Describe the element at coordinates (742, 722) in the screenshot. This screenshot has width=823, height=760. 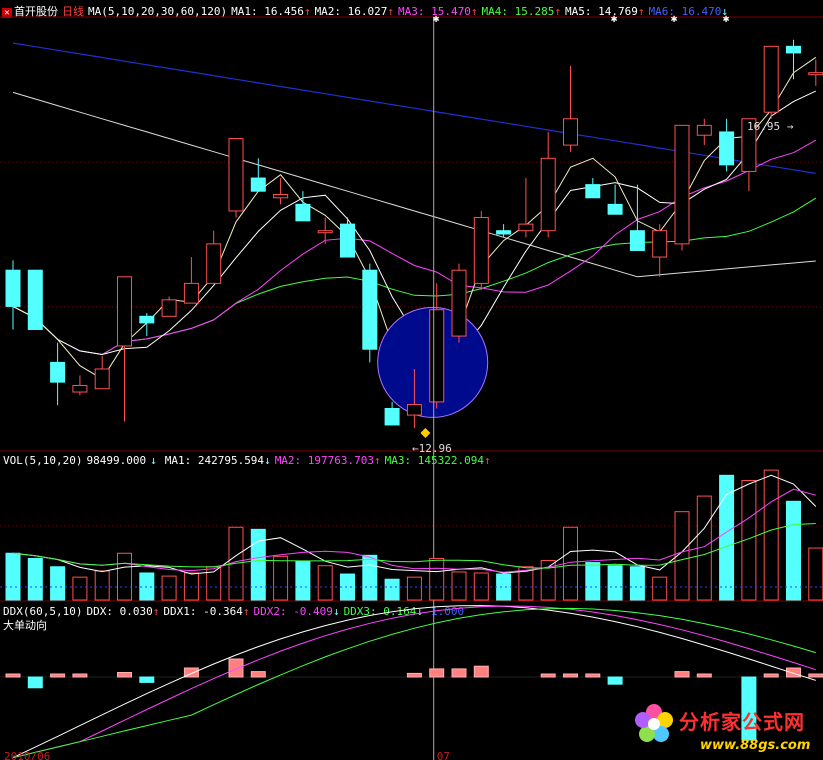
I see `watermark-brand: 分析家公式网` at that location.